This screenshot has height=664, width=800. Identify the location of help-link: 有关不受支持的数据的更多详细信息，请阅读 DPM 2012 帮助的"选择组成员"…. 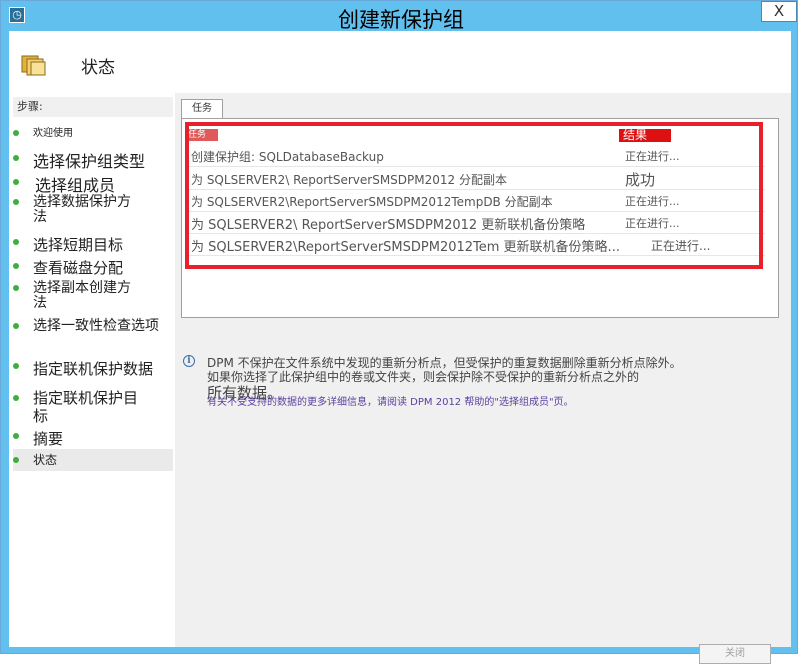
(390, 400).